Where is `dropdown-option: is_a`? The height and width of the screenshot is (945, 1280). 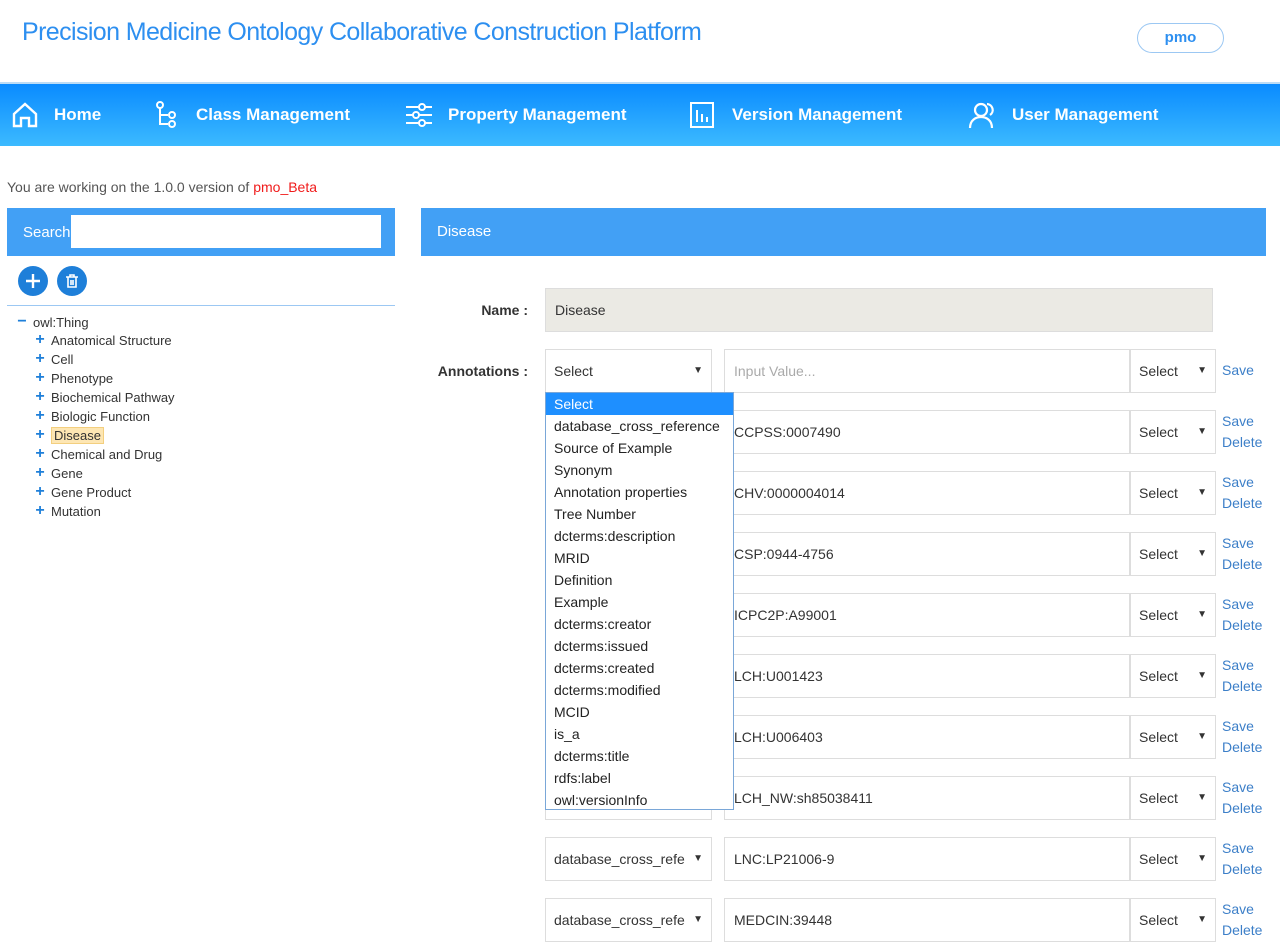 dropdown-option: is_a is located at coordinates (639, 734).